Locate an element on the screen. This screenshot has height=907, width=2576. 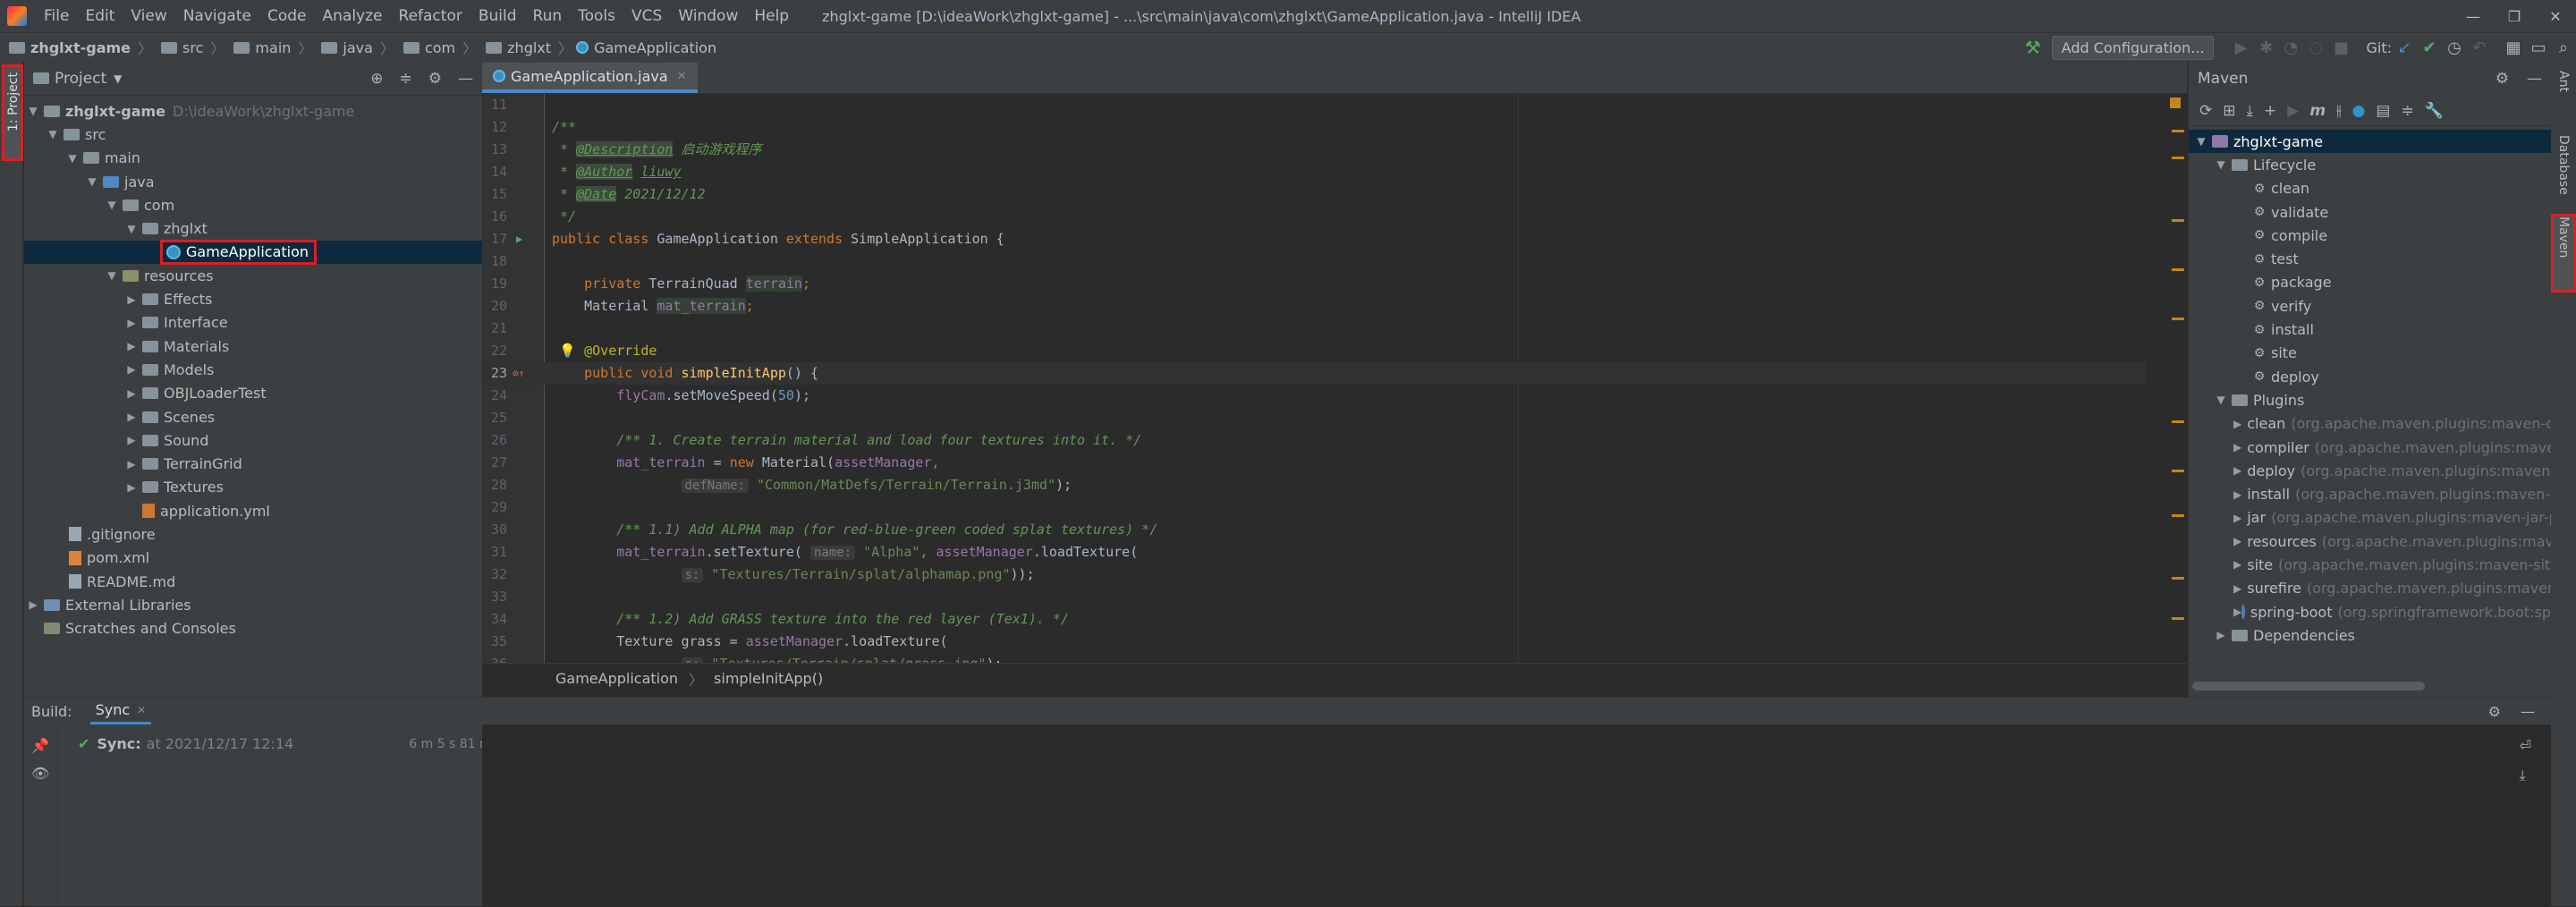
nav-crumb-java: java 〉 is located at coordinates (353, 47).